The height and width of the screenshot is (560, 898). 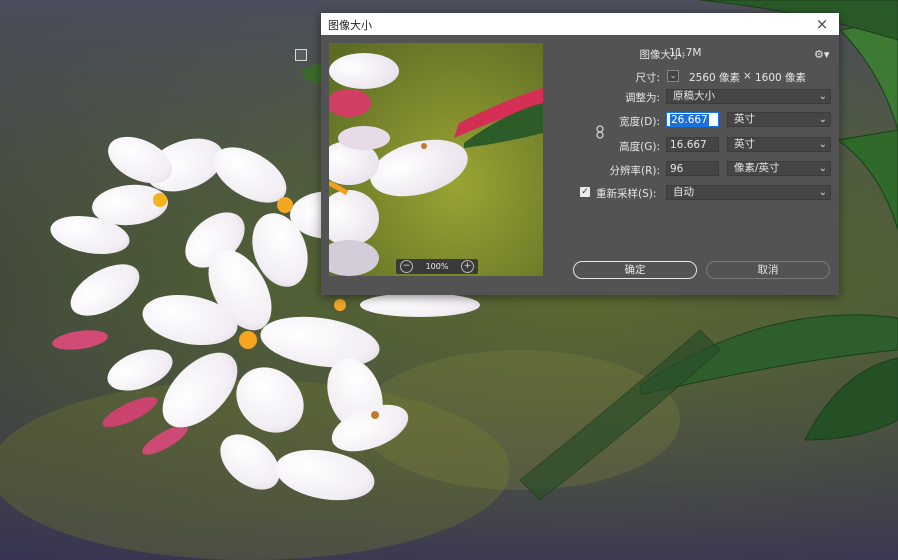 What do you see at coordinates (744, 144) in the screenshot?
I see `height-unit: 英寸` at bounding box center [744, 144].